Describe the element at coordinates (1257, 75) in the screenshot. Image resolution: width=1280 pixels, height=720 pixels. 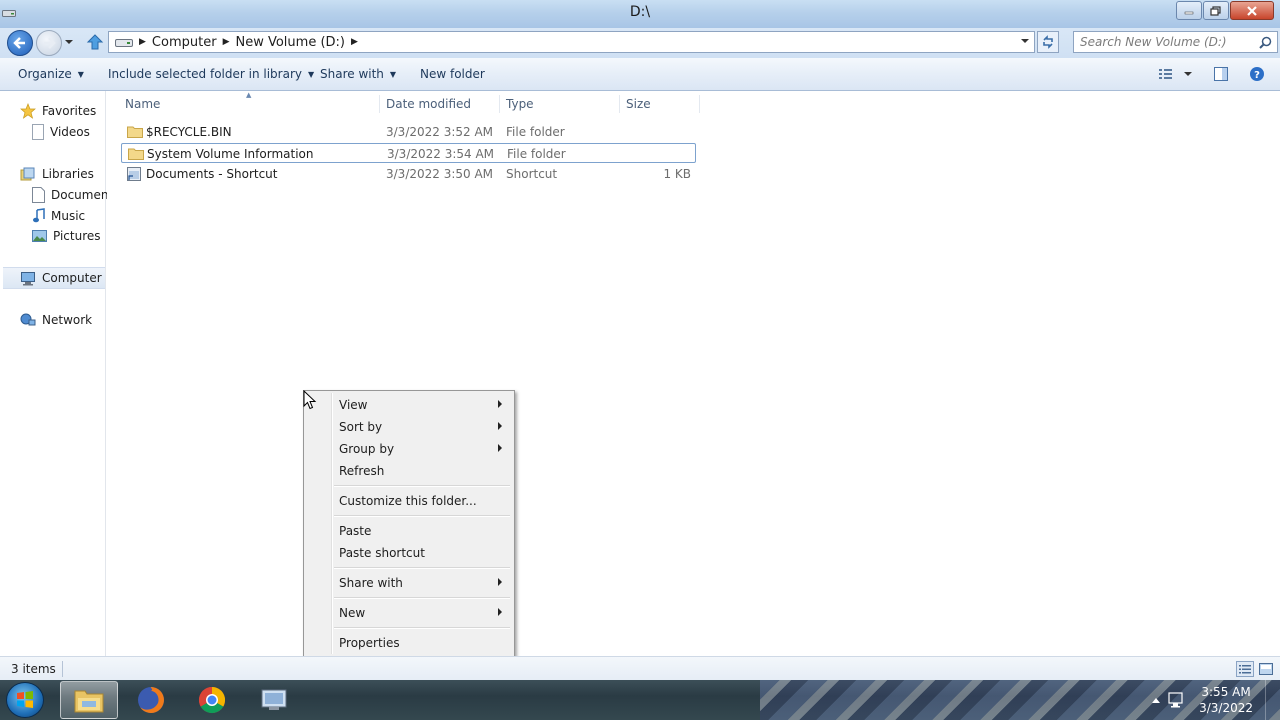
I see `help-button: ?` at that location.